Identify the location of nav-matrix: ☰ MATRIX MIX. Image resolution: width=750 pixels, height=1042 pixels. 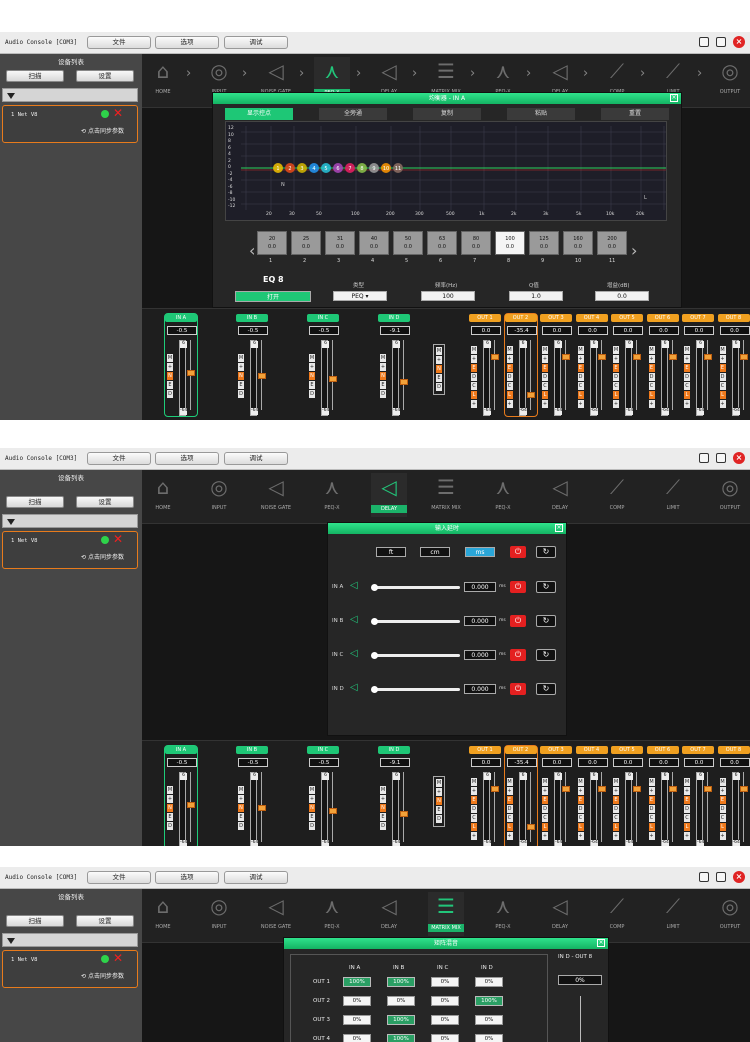
(446, 495).